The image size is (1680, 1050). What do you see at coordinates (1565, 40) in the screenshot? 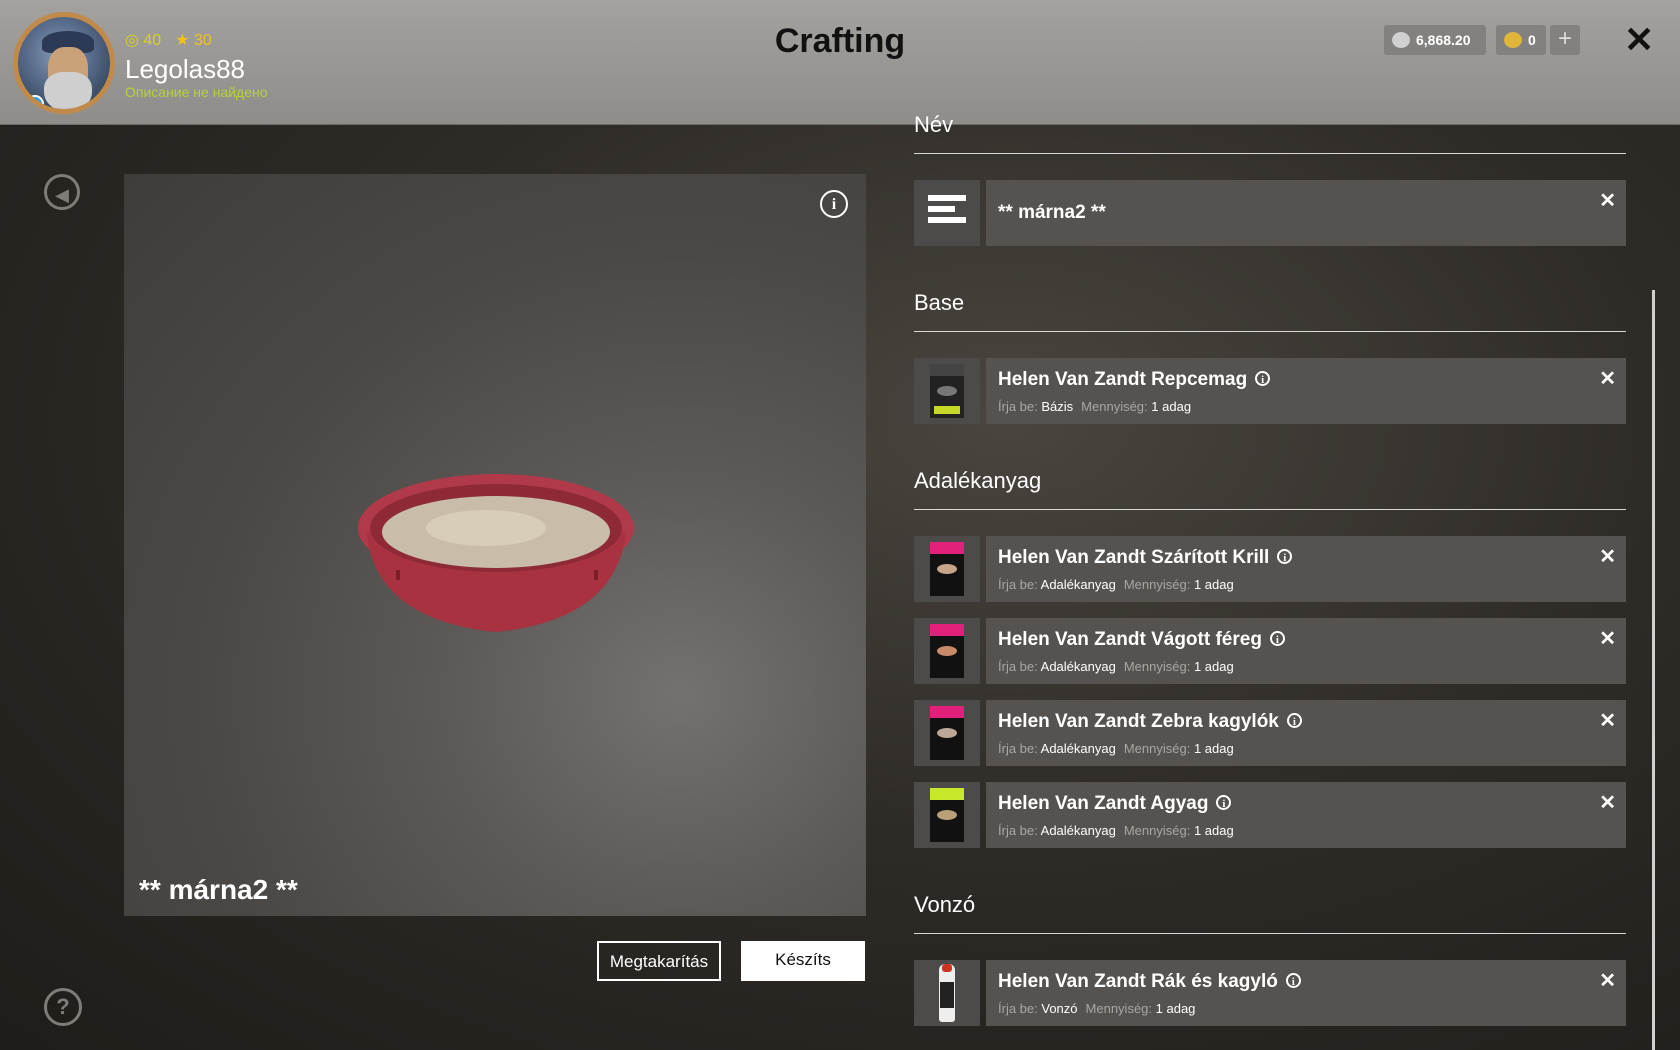
I see `add-gold-button: +` at bounding box center [1565, 40].